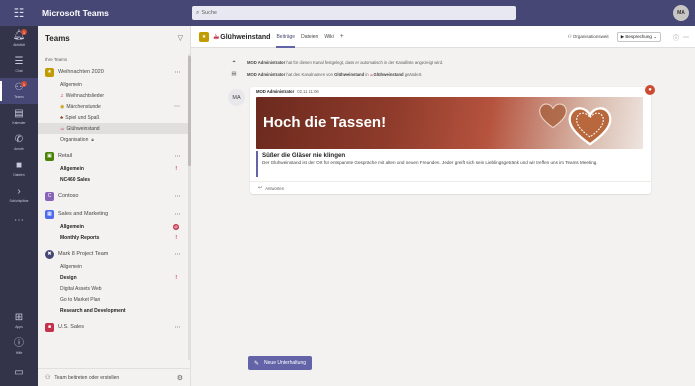 This screenshot has width=695, height=386. Describe the element at coordinates (257, 363) in the screenshot. I see `compose-icon: ✎` at that location.